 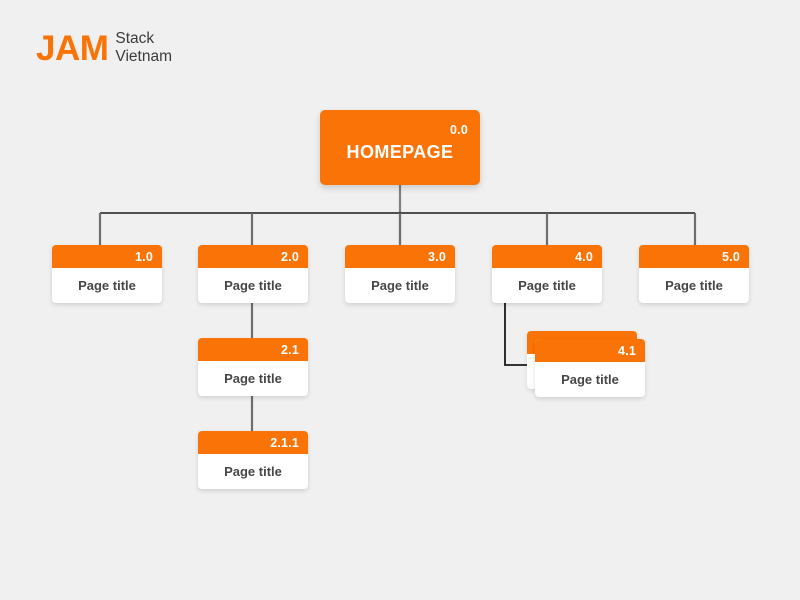 What do you see at coordinates (400, 274) in the screenshot?
I see `node-3-0: 3.0 Page title` at bounding box center [400, 274].